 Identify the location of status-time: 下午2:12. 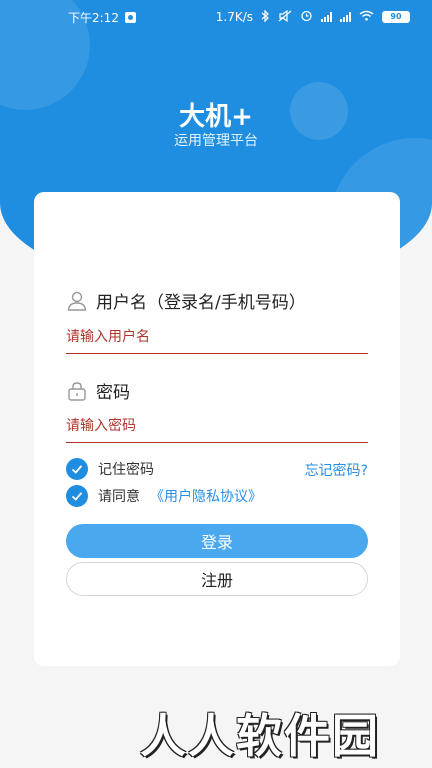
(93, 17).